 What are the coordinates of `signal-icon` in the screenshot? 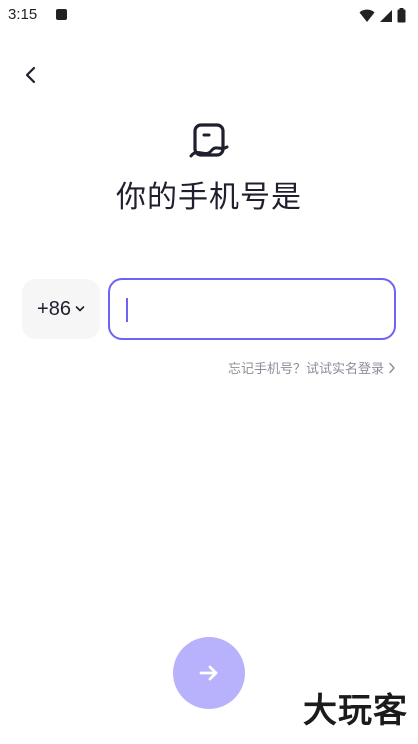 It's located at (386, 15).